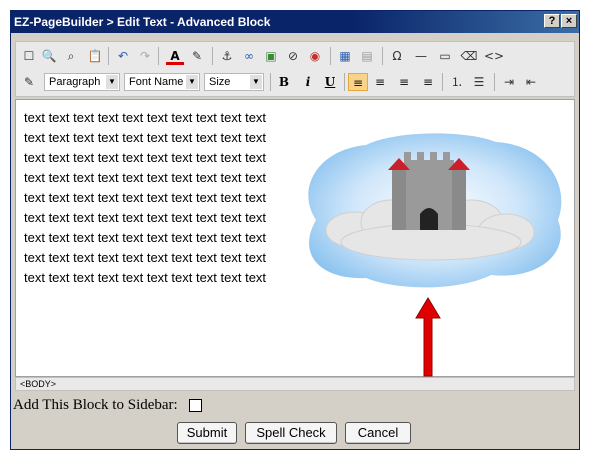 The width and height of the screenshot is (590, 461). What do you see at coordinates (295, 384) in the screenshot?
I see `element-path-bar: <BODY>` at bounding box center [295, 384].